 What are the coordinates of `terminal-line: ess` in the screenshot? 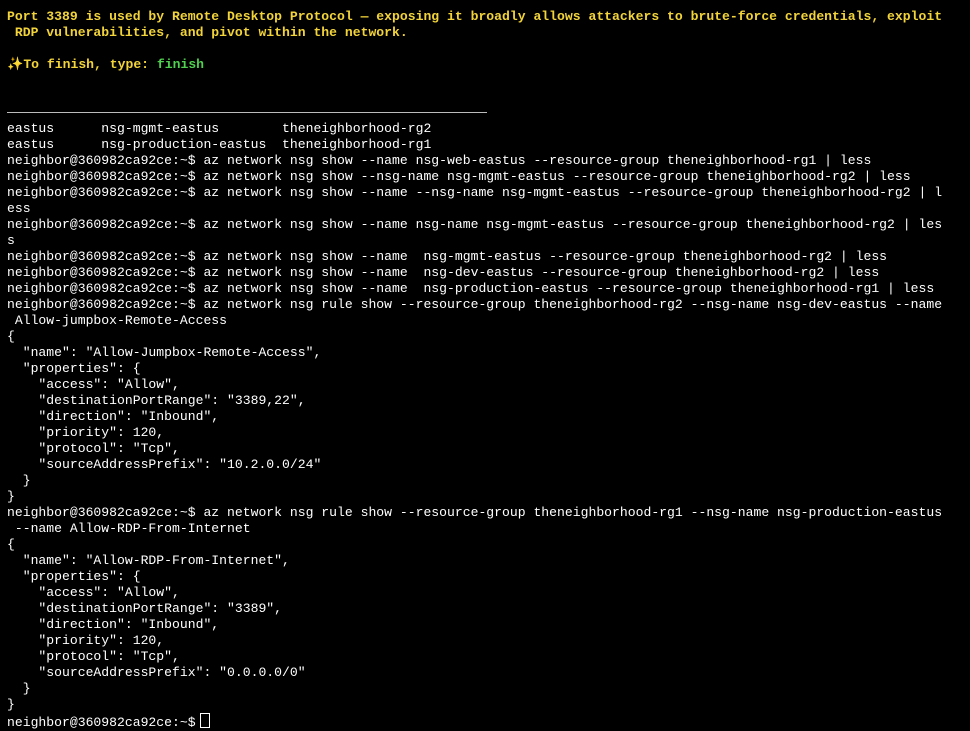 It's located at (19, 208).